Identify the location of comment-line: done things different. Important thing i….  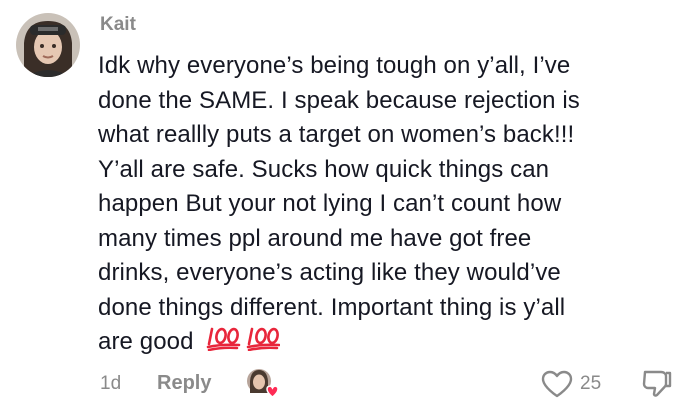
(332, 307).